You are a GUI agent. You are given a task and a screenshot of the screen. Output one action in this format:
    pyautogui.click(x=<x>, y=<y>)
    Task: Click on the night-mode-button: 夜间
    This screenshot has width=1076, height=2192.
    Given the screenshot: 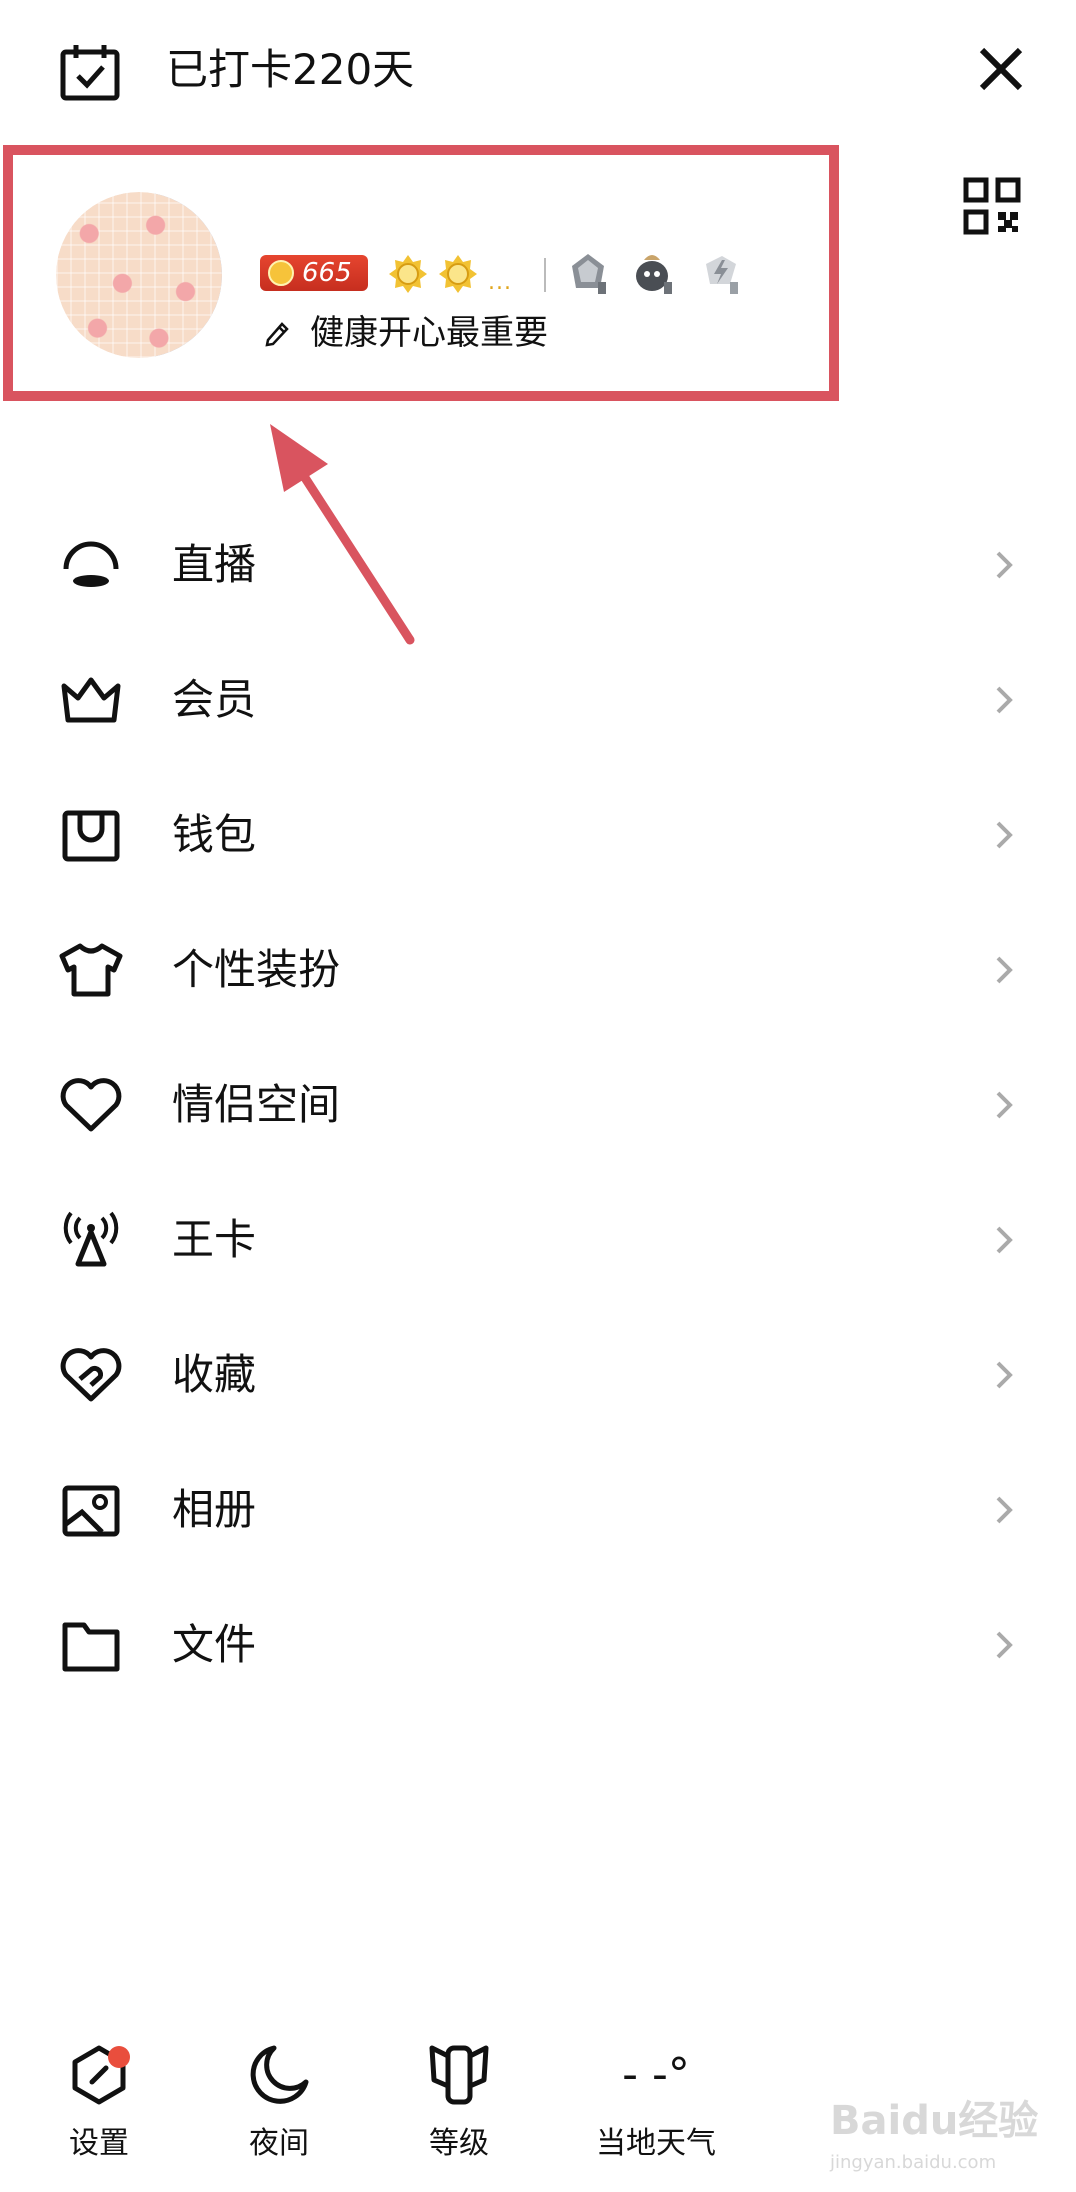 What is the action you would take?
    pyautogui.click(x=279, y=2105)
    